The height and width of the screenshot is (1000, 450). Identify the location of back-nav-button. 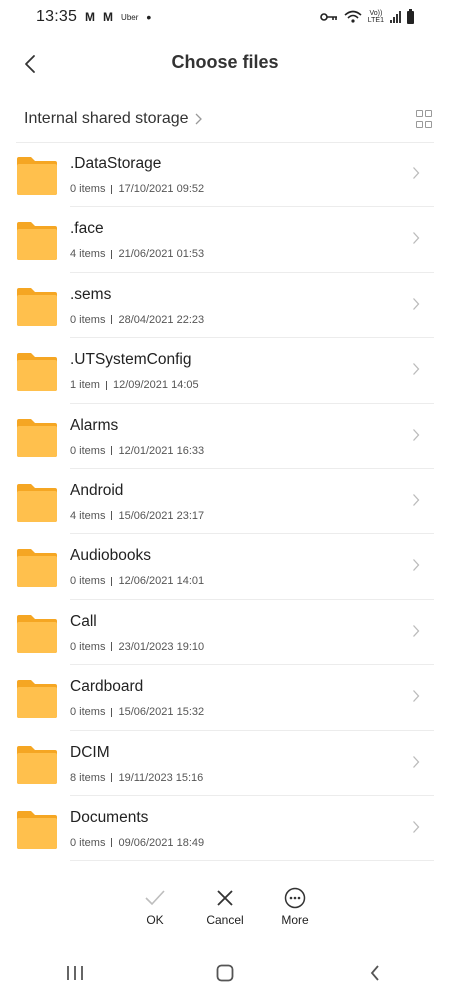
(375, 973).